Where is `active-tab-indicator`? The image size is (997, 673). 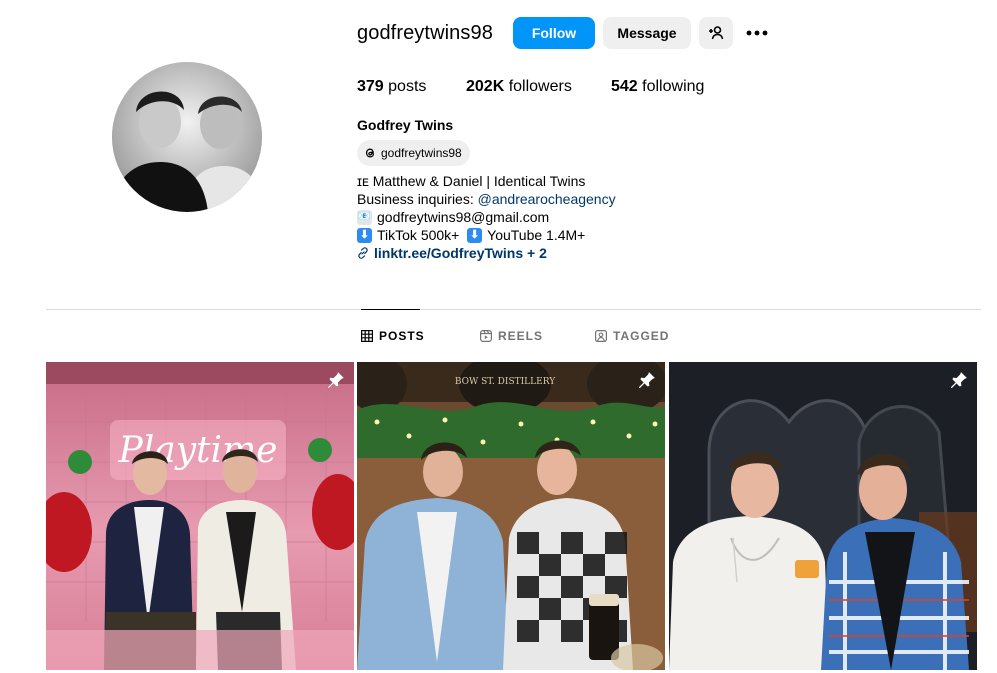 active-tab-indicator is located at coordinates (390, 309).